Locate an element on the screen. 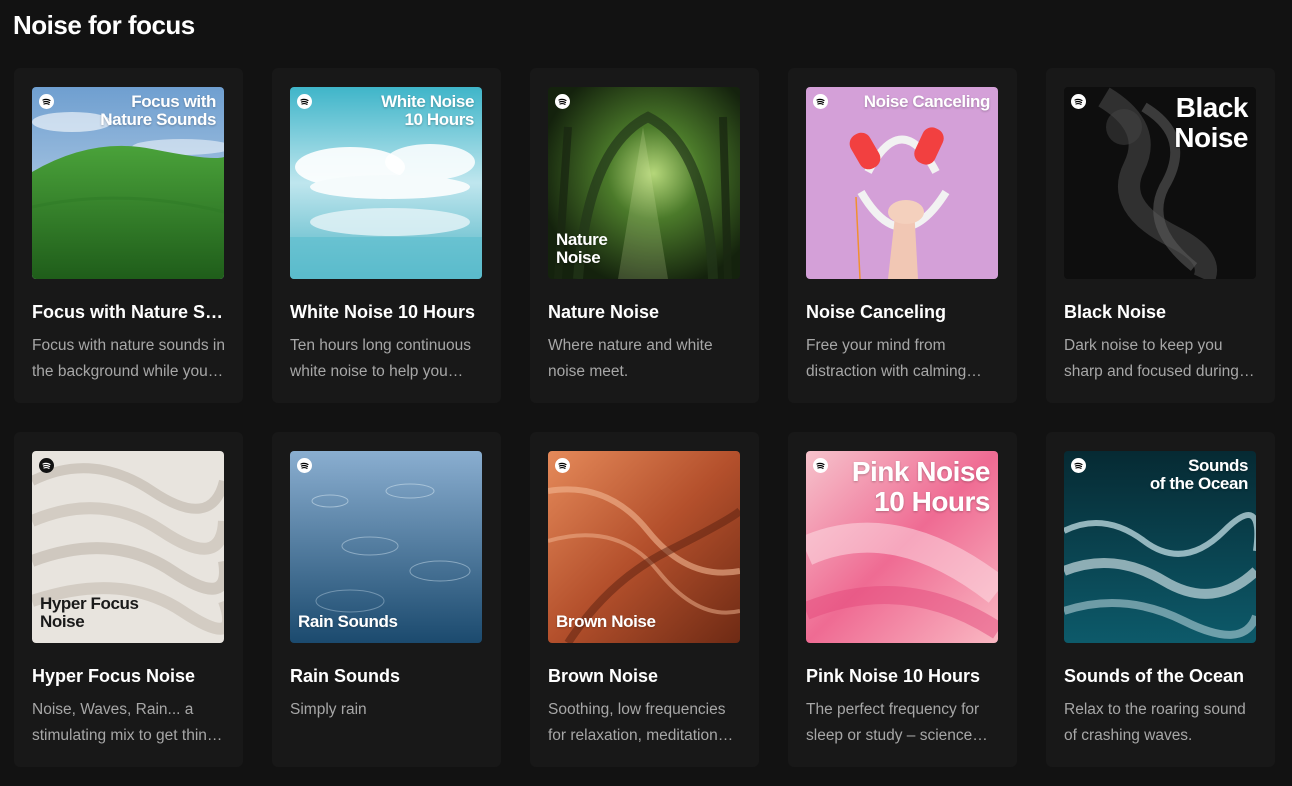 This screenshot has height=786, width=1292. card-title: Sounds of the Ocean is located at coordinates (1161, 676).